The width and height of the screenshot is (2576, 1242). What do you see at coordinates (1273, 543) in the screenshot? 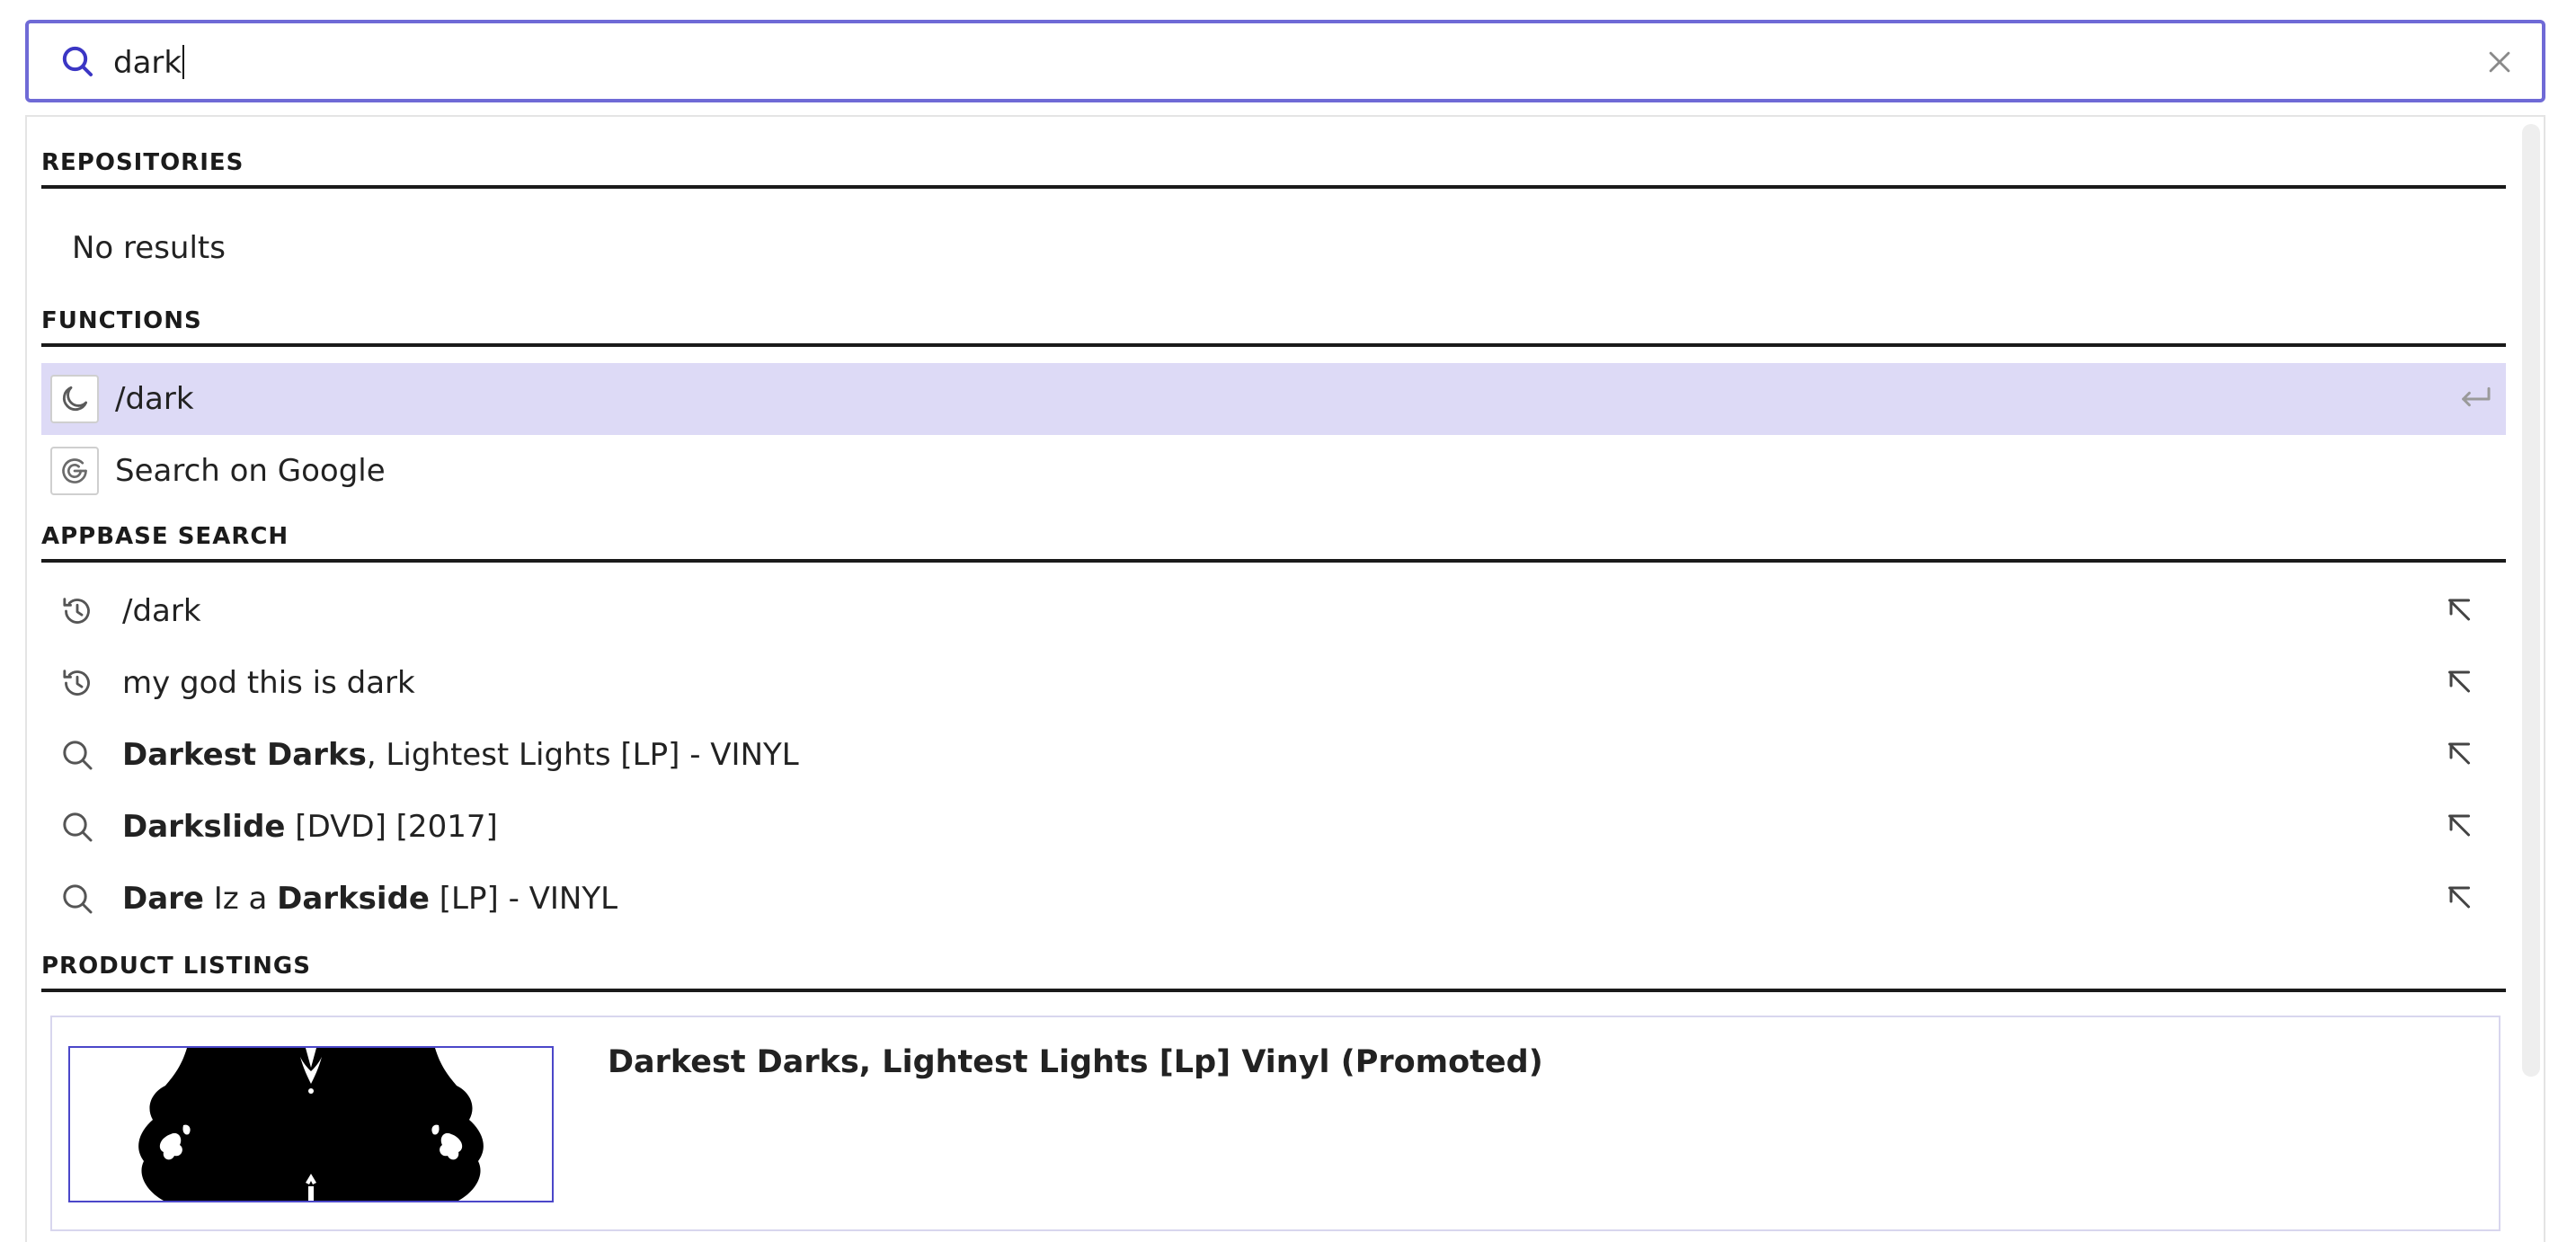
I see `section-header-appbase-search: APPBASE SEARCH` at bounding box center [1273, 543].